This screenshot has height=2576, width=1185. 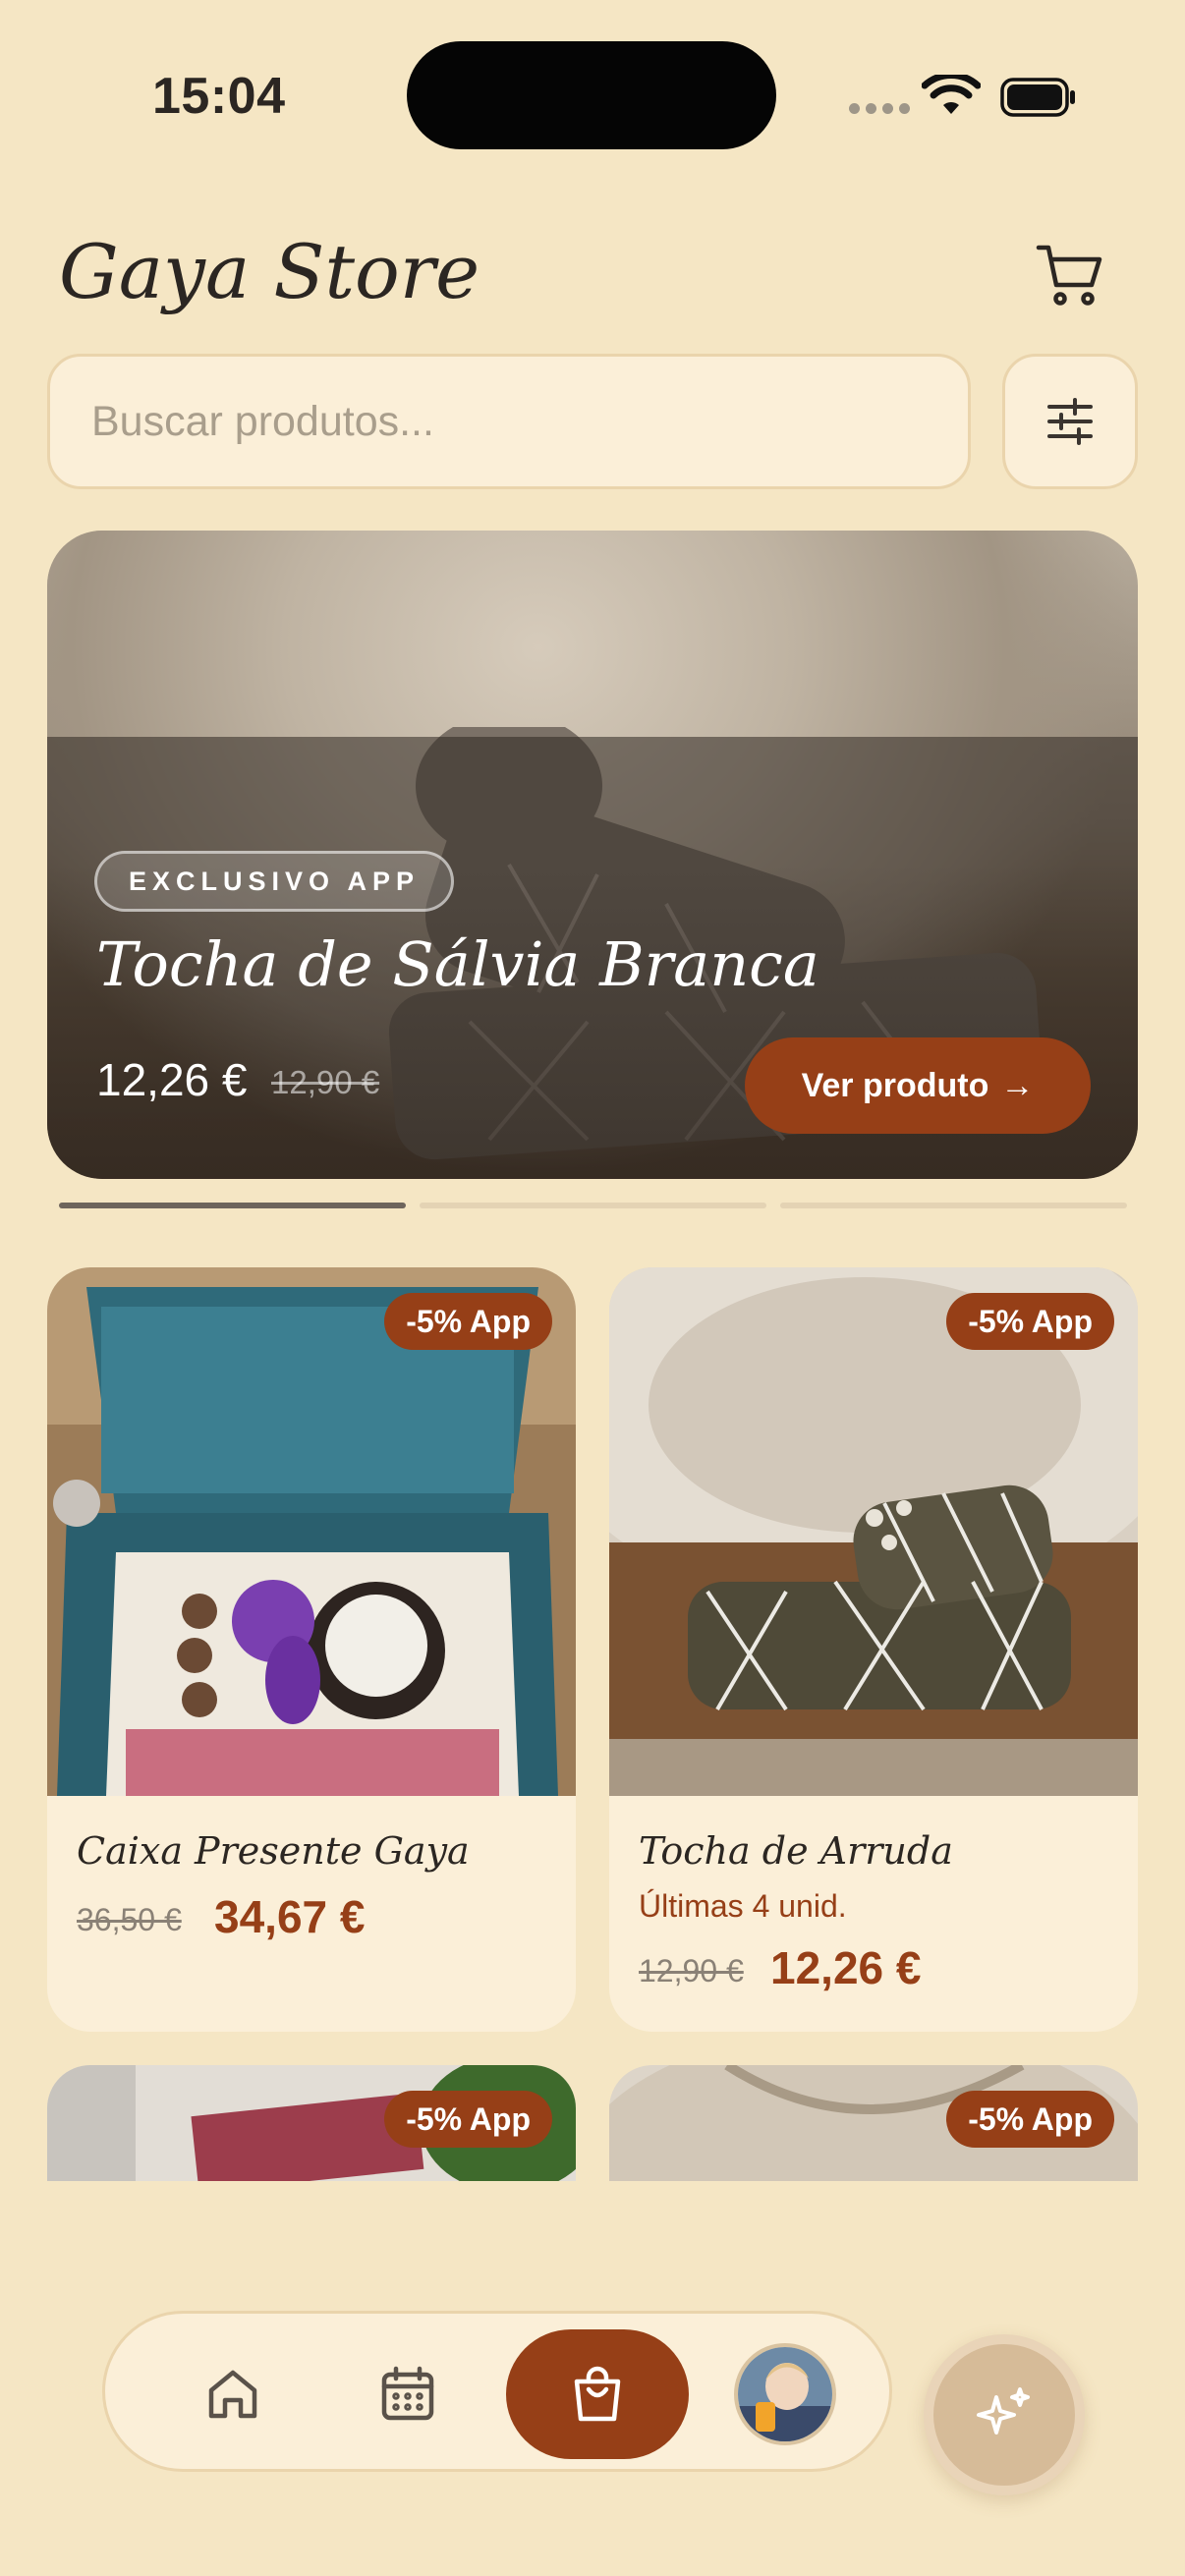 What do you see at coordinates (232, 1205) in the screenshot?
I see `pager-dot-active` at bounding box center [232, 1205].